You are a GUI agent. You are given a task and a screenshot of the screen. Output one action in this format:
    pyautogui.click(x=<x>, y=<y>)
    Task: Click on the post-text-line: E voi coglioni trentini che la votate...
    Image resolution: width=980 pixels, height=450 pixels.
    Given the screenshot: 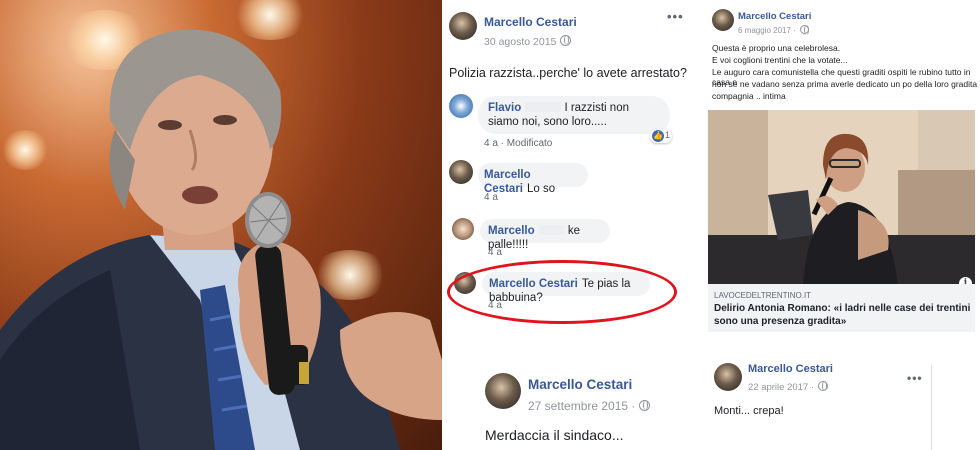 What is the action you would take?
    pyautogui.click(x=780, y=60)
    